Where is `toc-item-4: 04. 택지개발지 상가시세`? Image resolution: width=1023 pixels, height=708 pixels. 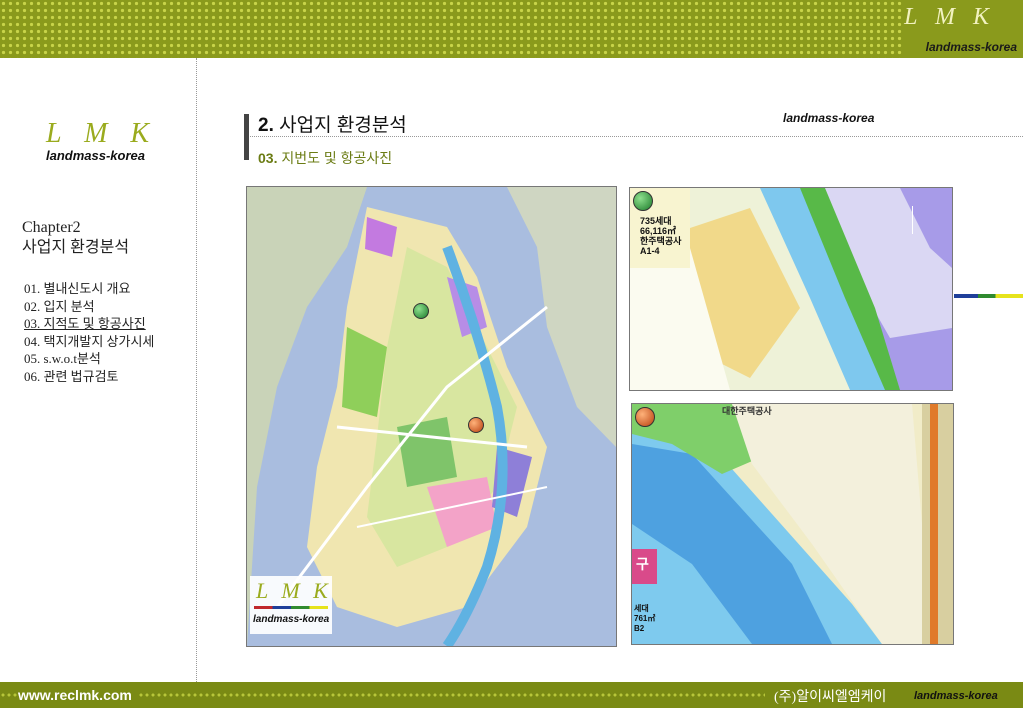
toc-item-4: 04. 택지개발지 상가시세 is located at coordinates (89, 342).